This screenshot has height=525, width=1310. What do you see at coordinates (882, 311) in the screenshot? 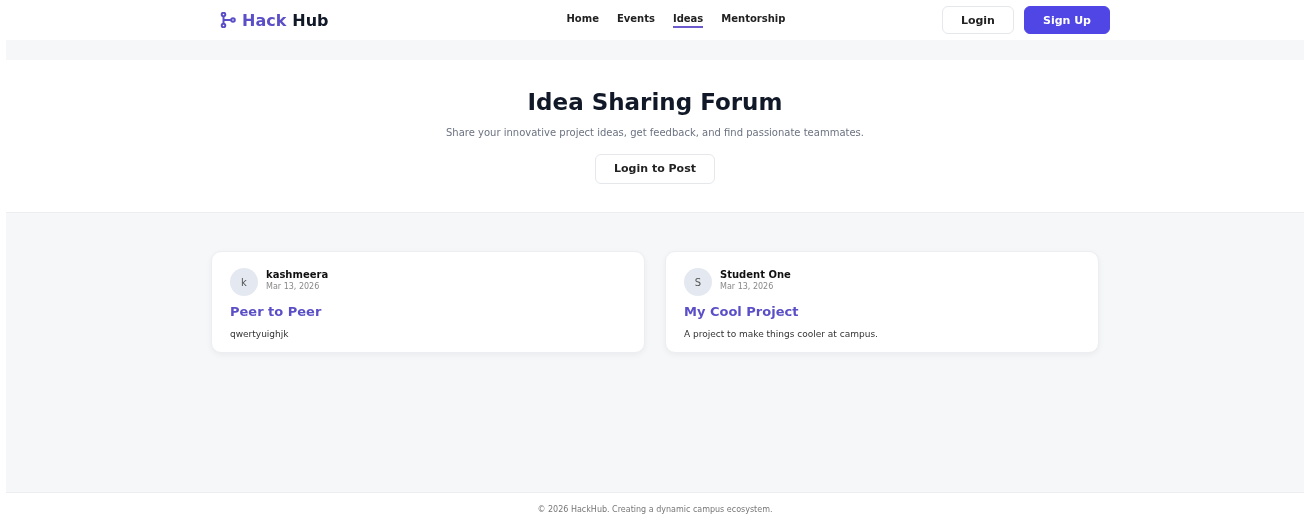
I see `idea-title: My Cool Project` at bounding box center [882, 311].